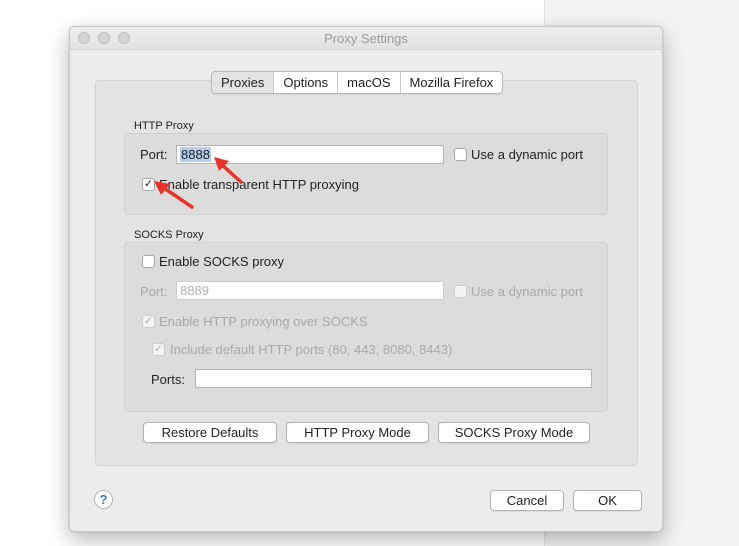 Image resolution: width=739 pixels, height=546 pixels. What do you see at coordinates (527, 500) in the screenshot?
I see `cancel-button: Cancel` at bounding box center [527, 500].